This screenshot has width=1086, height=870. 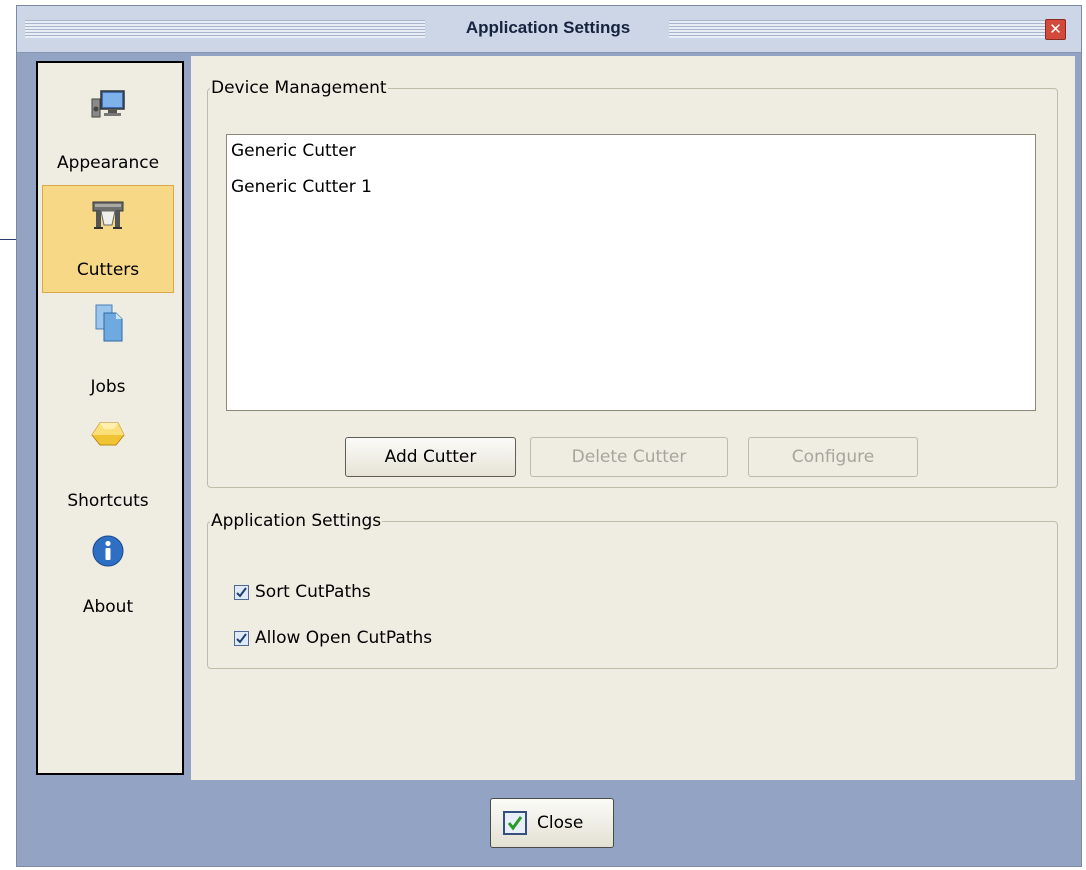 I want to click on device-management-legend: Device Management, so click(x=299, y=88).